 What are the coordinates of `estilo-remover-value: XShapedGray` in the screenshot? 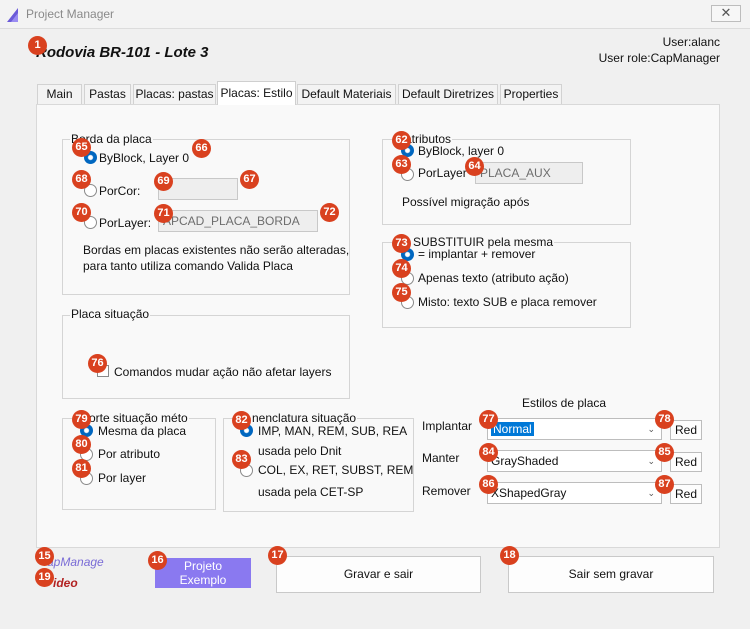 It's located at (529, 493).